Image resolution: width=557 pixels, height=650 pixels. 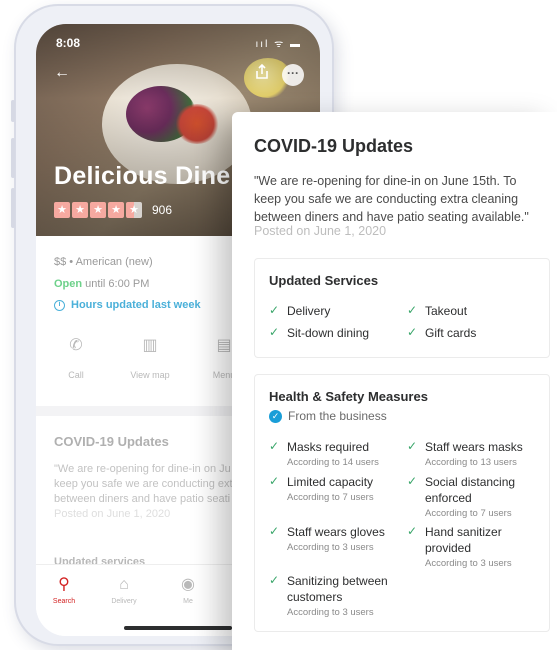 What do you see at coordinates (62, 73) in the screenshot?
I see `back-arrow-icon: ←` at bounding box center [62, 73].